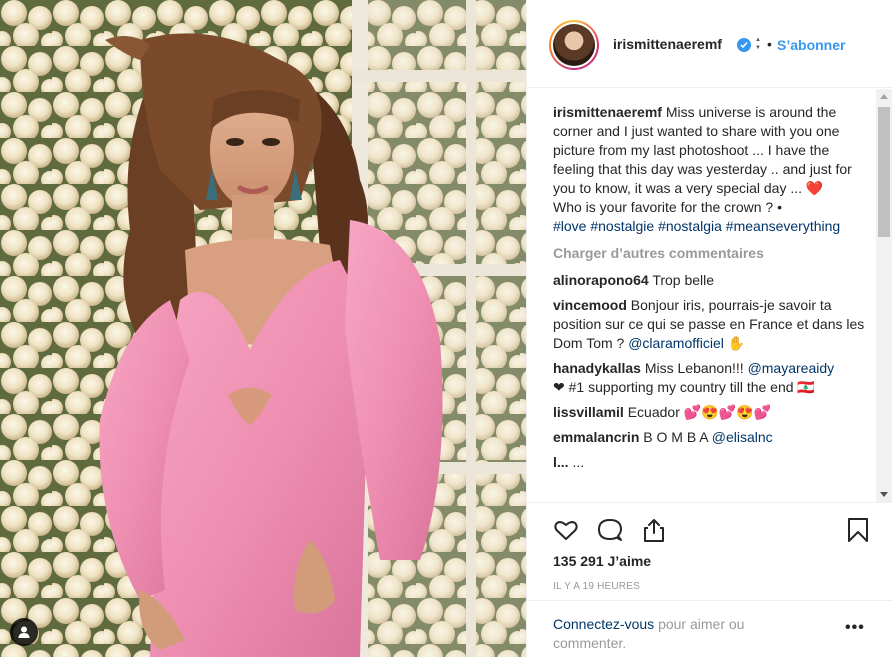 This screenshot has width=892, height=657. Describe the element at coordinates (811, 45) in the screenshot. I see `follow-button: S’abonner` at that location.